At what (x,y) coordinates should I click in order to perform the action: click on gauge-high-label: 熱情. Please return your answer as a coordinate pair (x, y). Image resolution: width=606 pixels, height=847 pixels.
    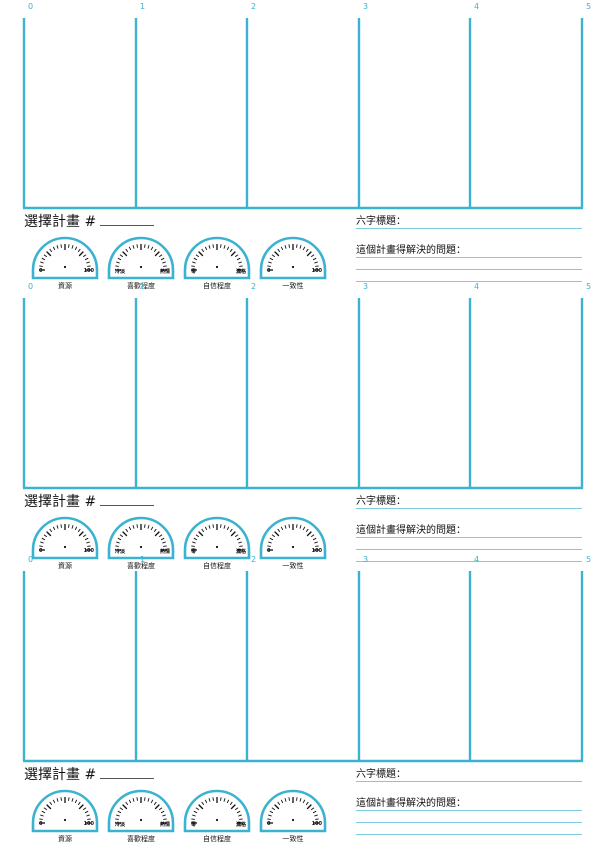
    Looking at the image, I should click on (164, 272).